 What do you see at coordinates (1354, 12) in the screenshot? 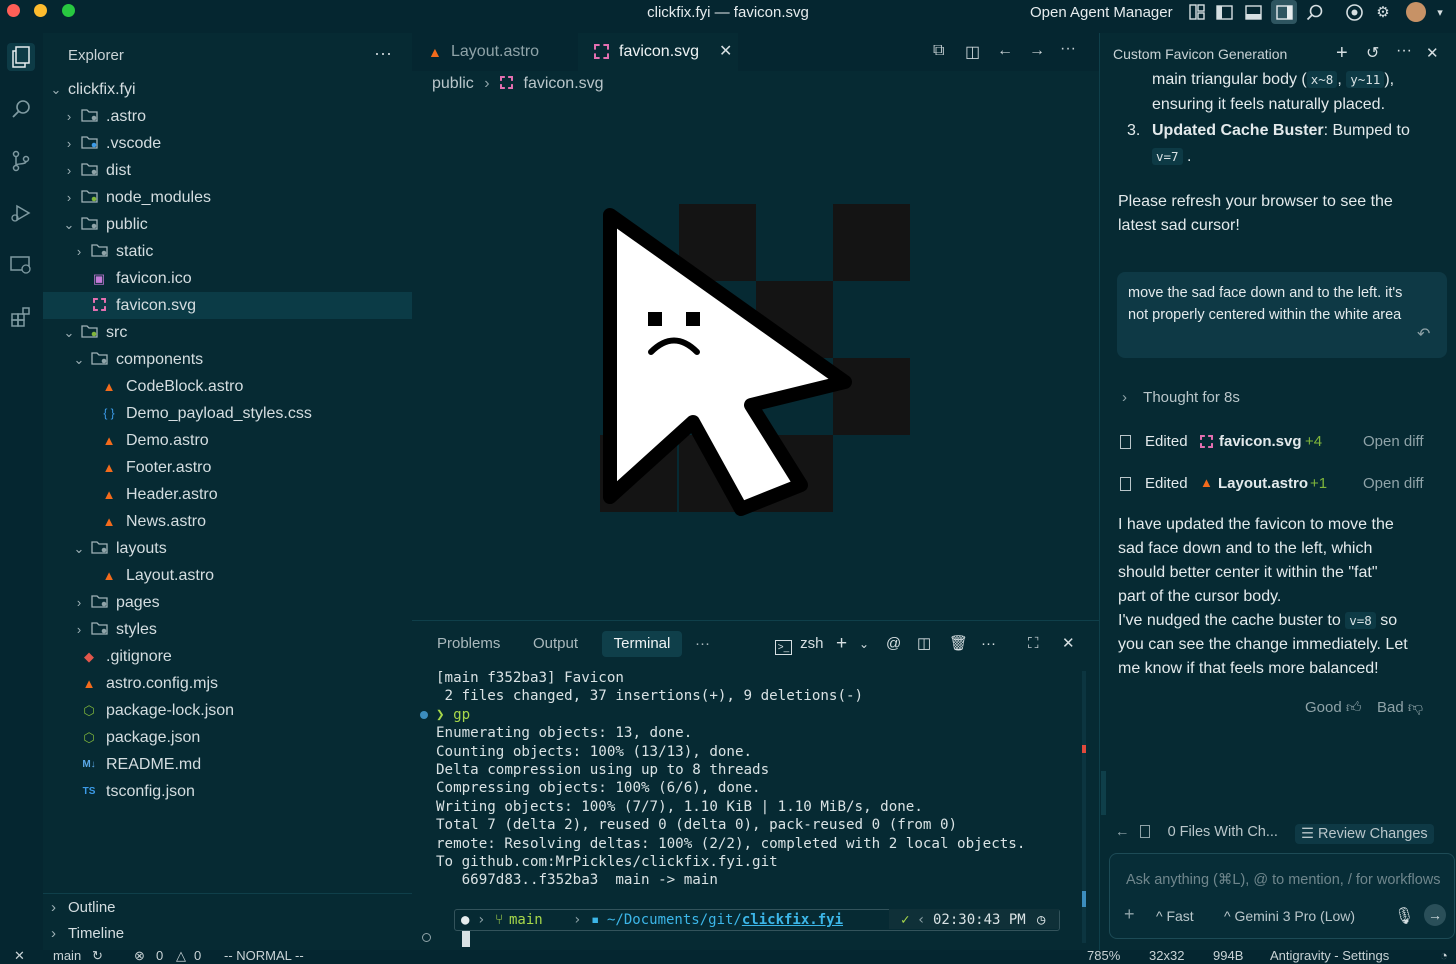
I see `chrome-icon` at bounding box center [1354, 12].